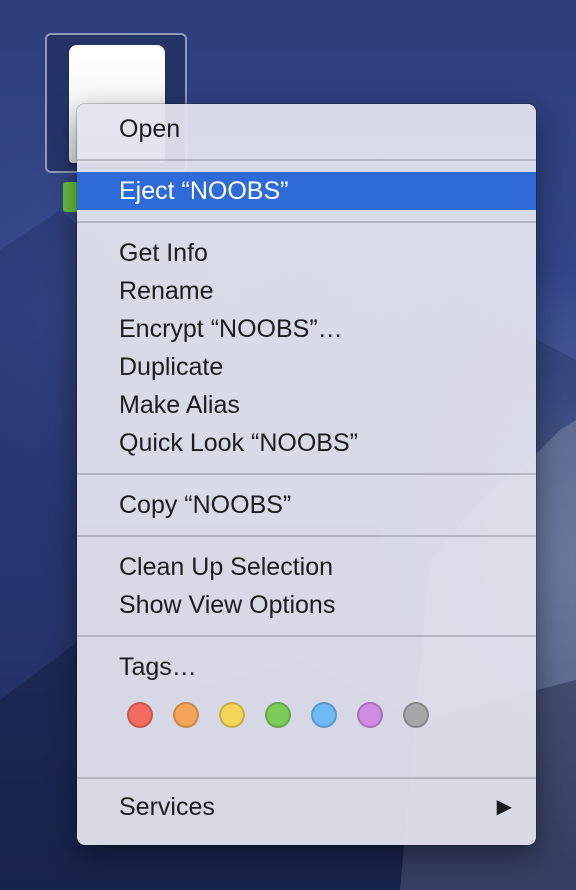 Image resolution: width=576 pixels, height=890 pixels. What do you see at coordinates (306, 191) in the screenshot?
I see `menu-item-eject: Eject “NOOBS”` at bounding box center [306, 191].